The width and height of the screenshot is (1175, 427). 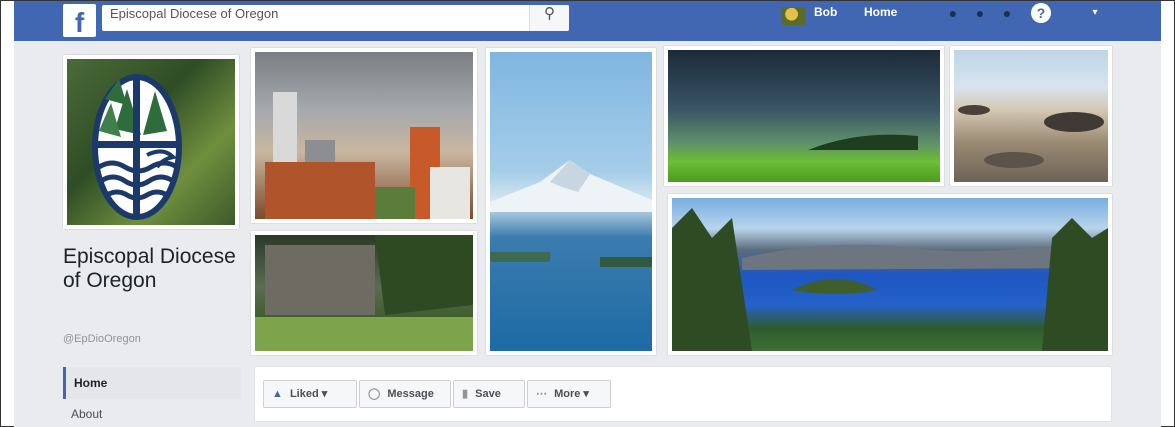 I want to click on mountain-lake-image, so click(x=571, y=201).